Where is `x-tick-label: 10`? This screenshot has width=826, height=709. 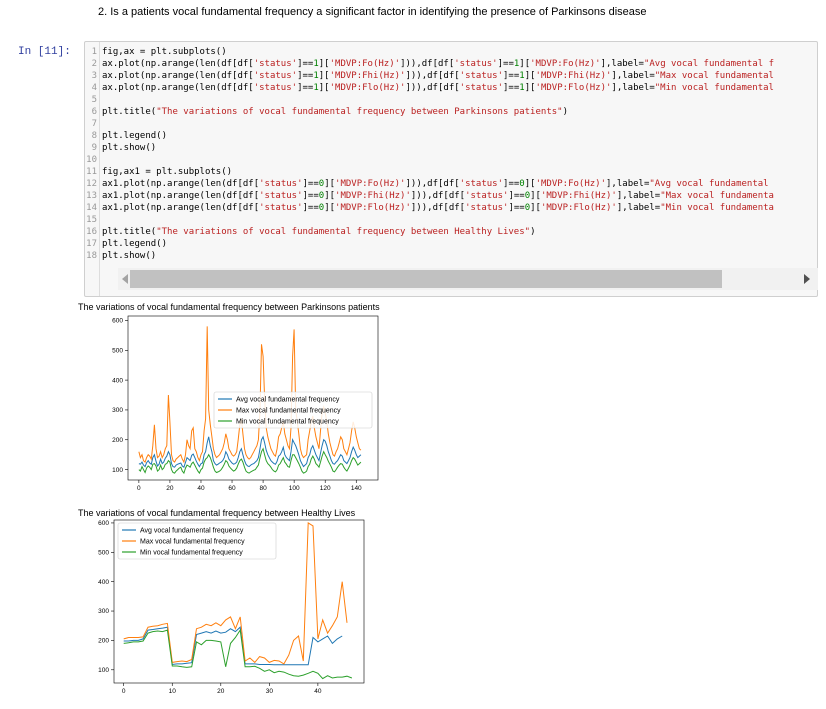
x-tick-label: 10 is located at coordinates (173, 691).